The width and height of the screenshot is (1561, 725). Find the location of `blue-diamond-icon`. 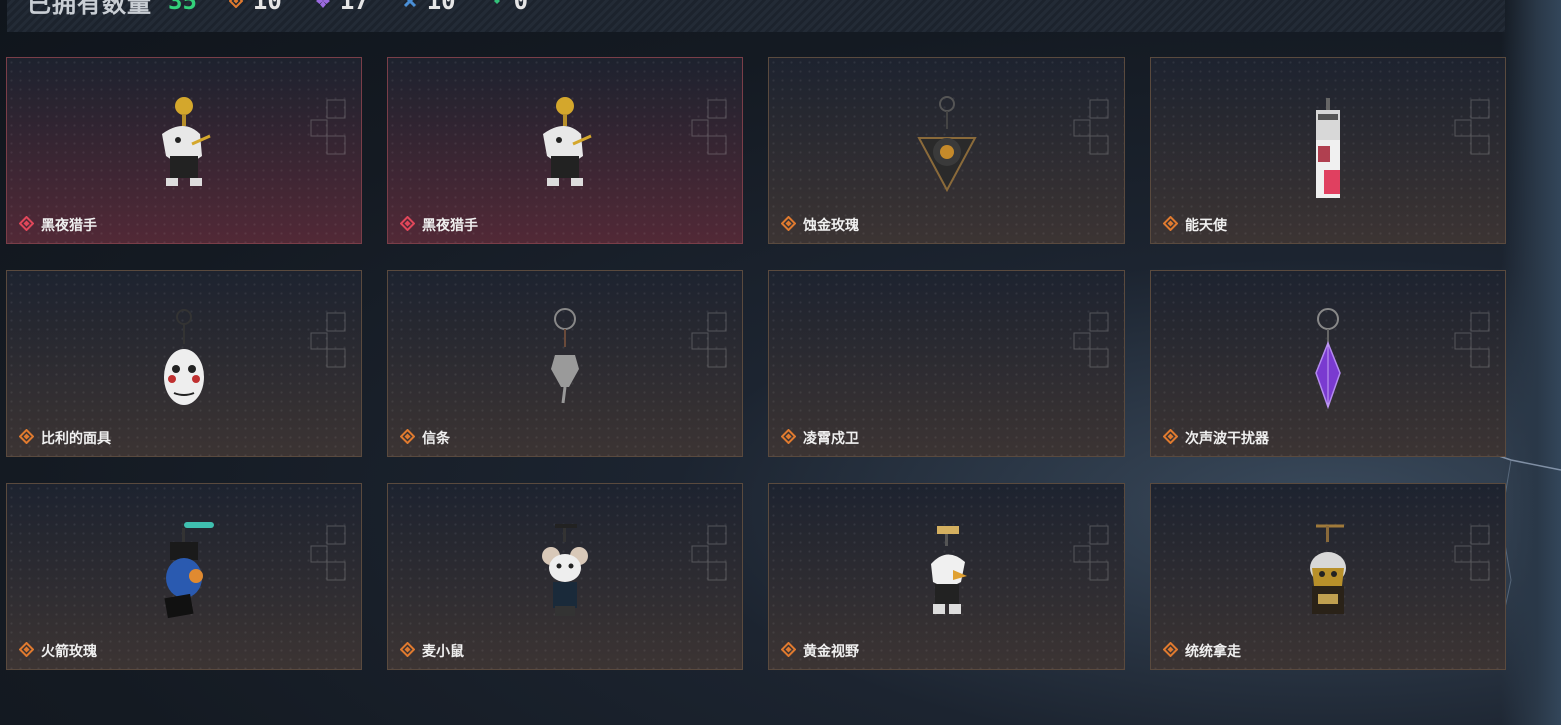

blue-diamond-icon is located at coordinates (409, 4).